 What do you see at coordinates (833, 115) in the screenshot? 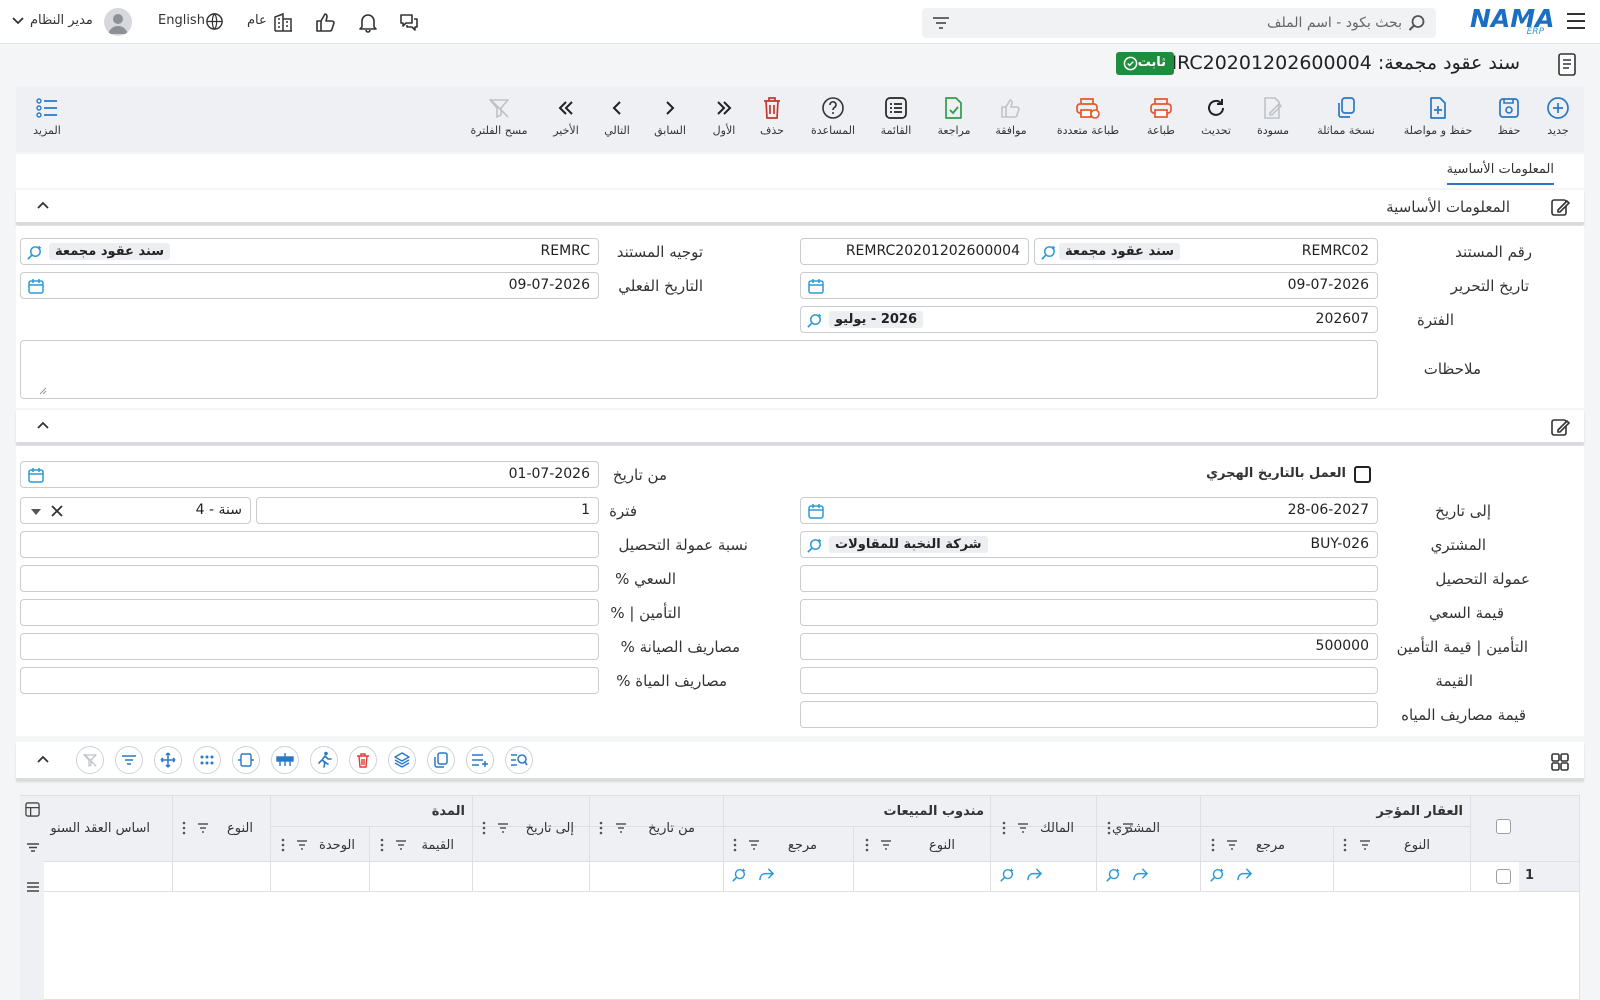
I see `help-button: المساعدة` at bounding box center [833, 115].